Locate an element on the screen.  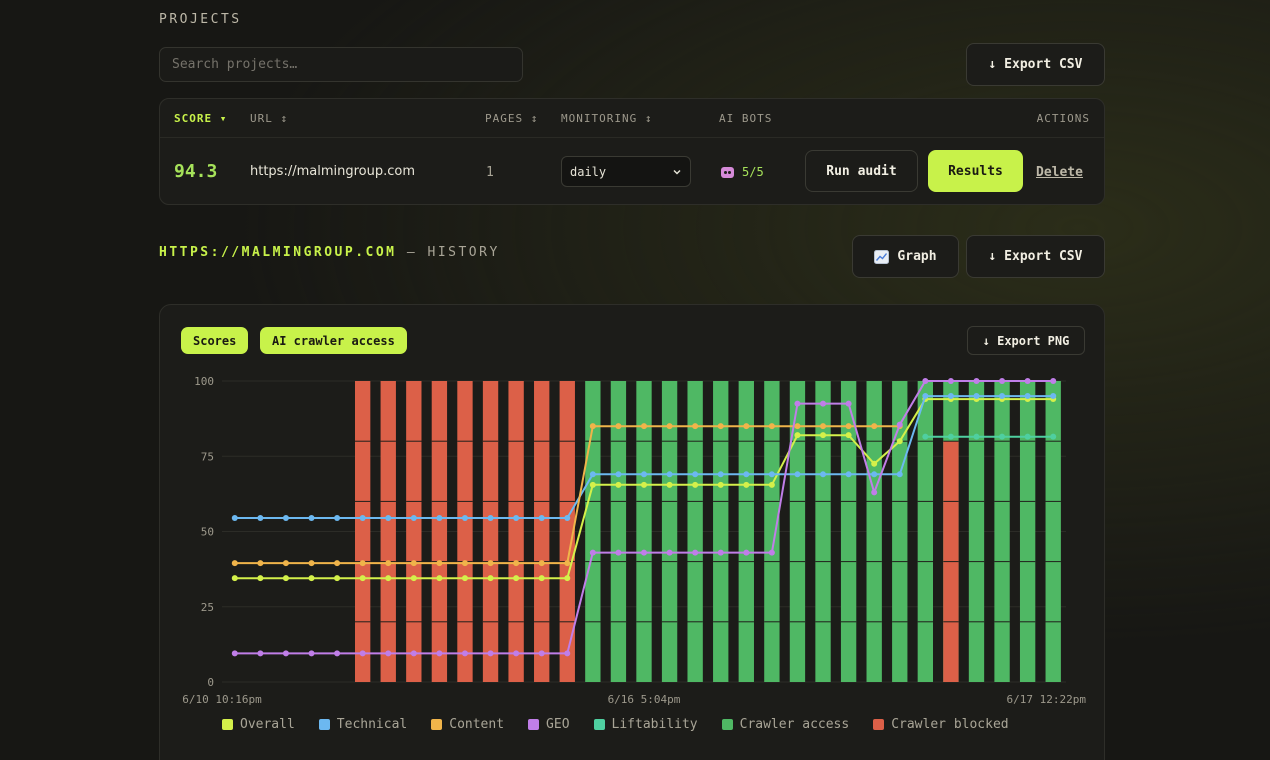
y-tick-label: 50 is located at coordinates (207, 532).